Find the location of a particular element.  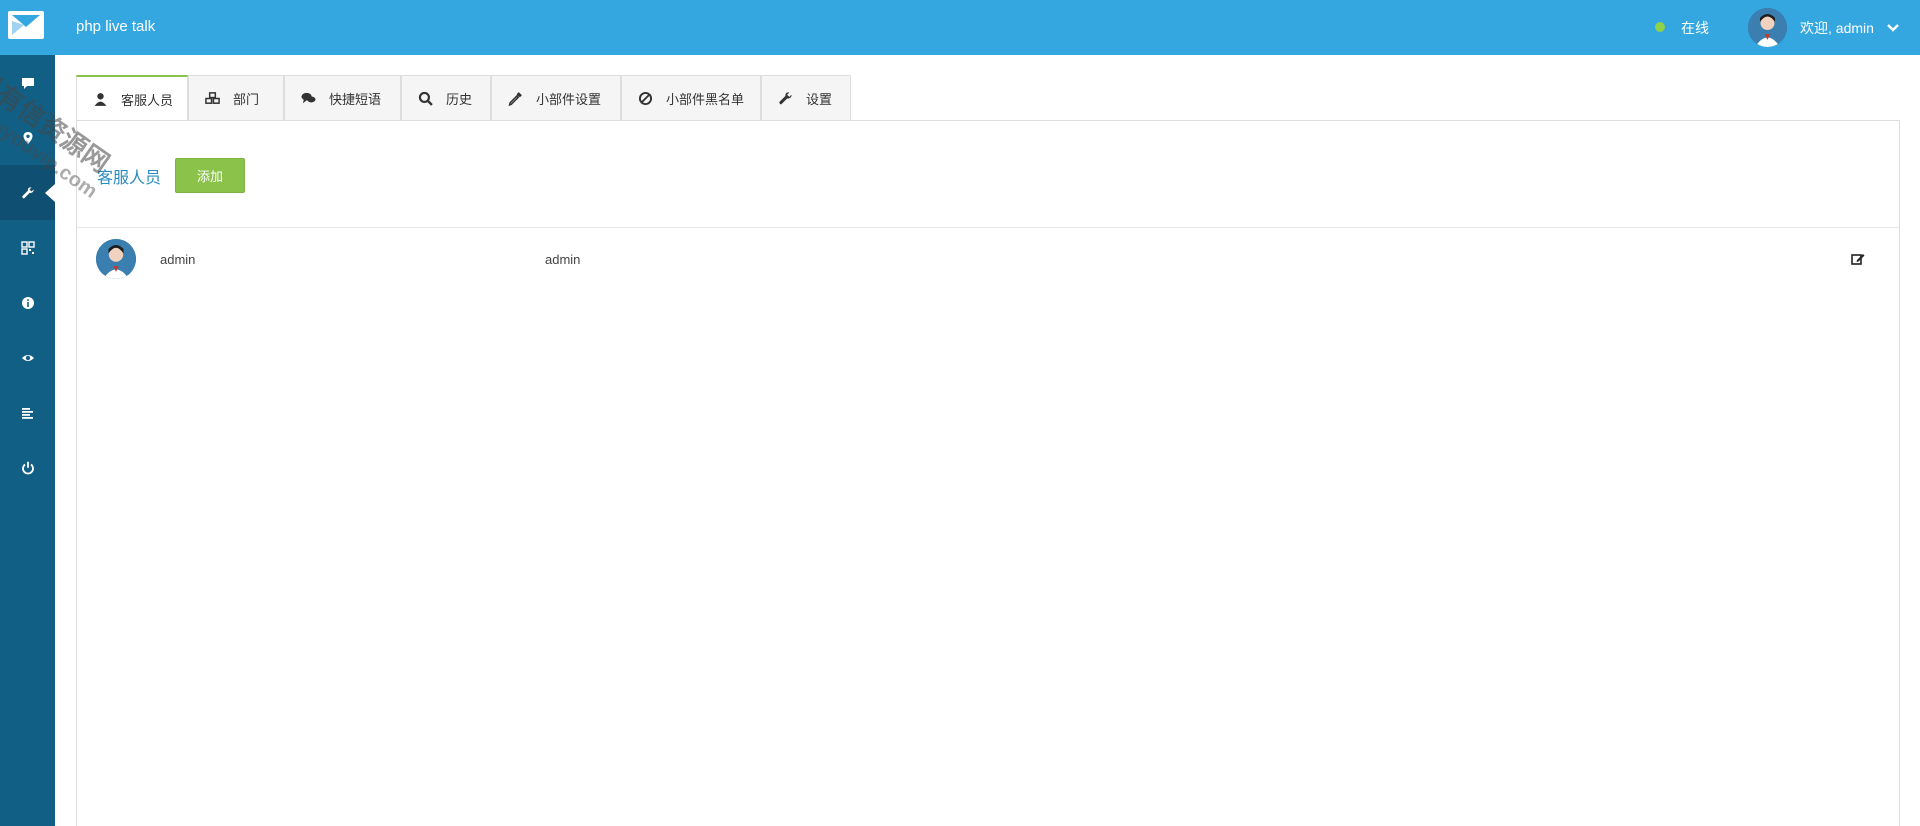

sidebar-item-monitor is located at coordinates (27, 357).